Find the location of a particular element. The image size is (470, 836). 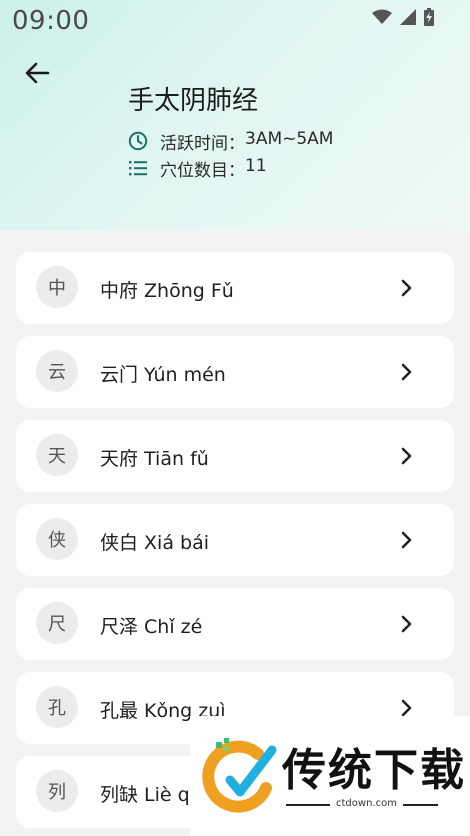

status-icons is located at coordinates (403, 17).